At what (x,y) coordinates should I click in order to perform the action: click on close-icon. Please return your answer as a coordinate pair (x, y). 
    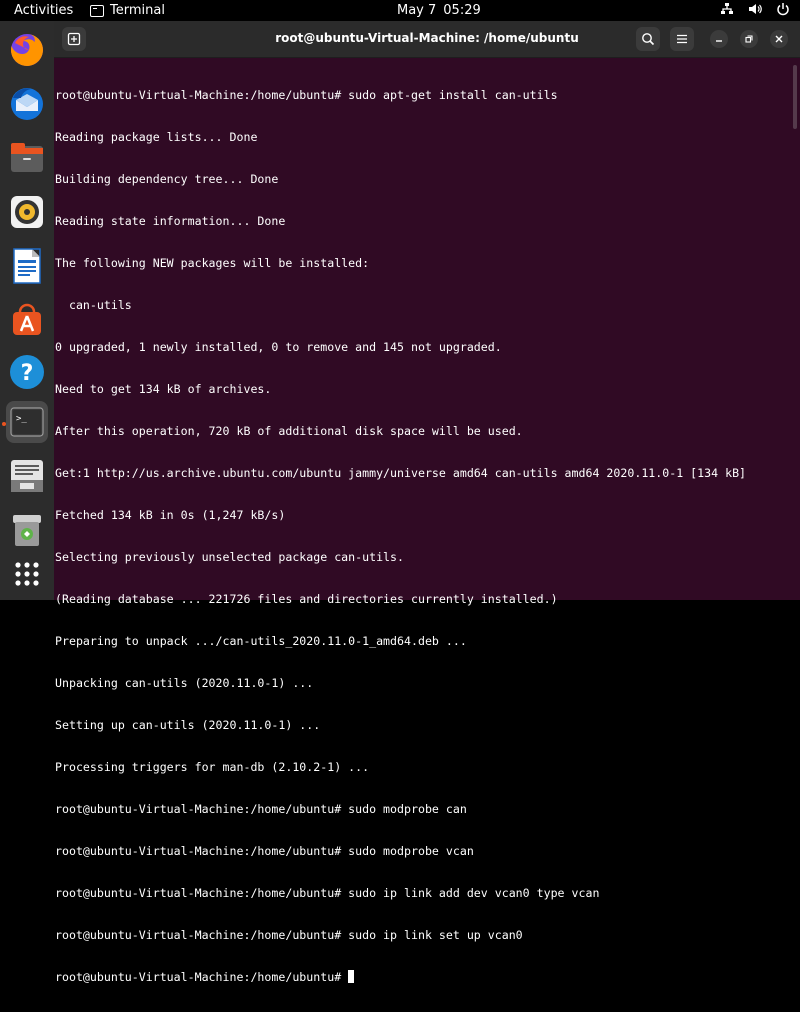
    Looking at the image, I should click on (779, 39).